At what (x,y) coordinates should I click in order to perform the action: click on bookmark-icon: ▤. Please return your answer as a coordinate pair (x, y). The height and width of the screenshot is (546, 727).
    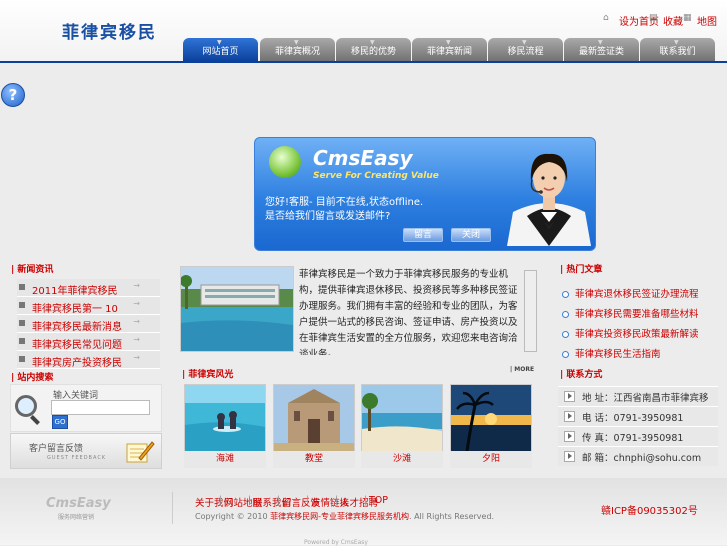
    Looking at the image, I should click on (653, 18).